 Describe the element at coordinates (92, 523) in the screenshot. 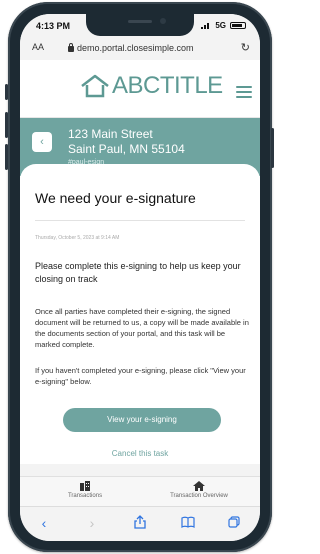

I see `forward-arrow-icon: ›` at that location.